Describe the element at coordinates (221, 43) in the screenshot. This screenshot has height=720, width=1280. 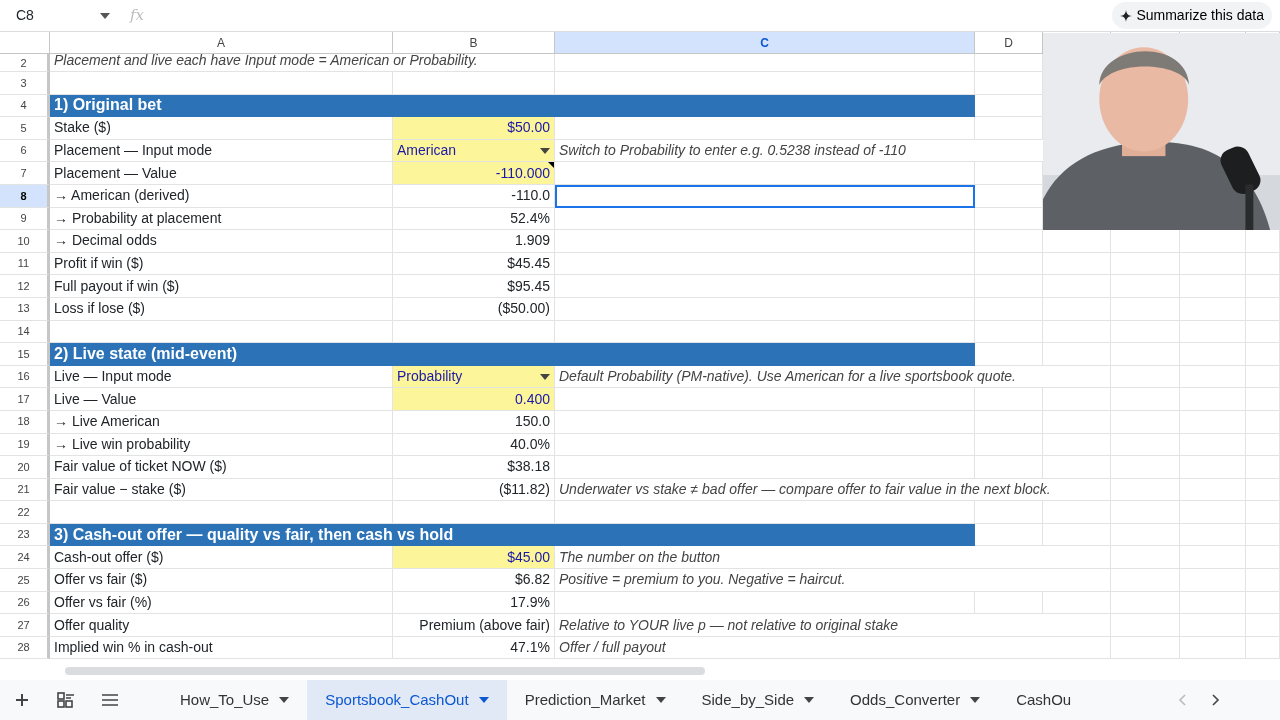
I see `column-header: A` at that location.